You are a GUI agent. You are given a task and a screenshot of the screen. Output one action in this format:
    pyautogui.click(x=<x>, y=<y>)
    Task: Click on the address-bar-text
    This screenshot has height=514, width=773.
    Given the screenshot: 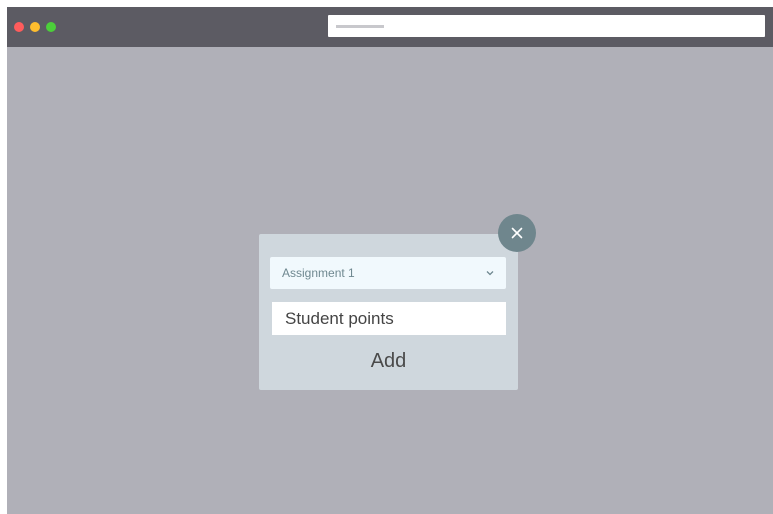 What is the action you would take?
    pyautogui.click(x=360, y=26)
    